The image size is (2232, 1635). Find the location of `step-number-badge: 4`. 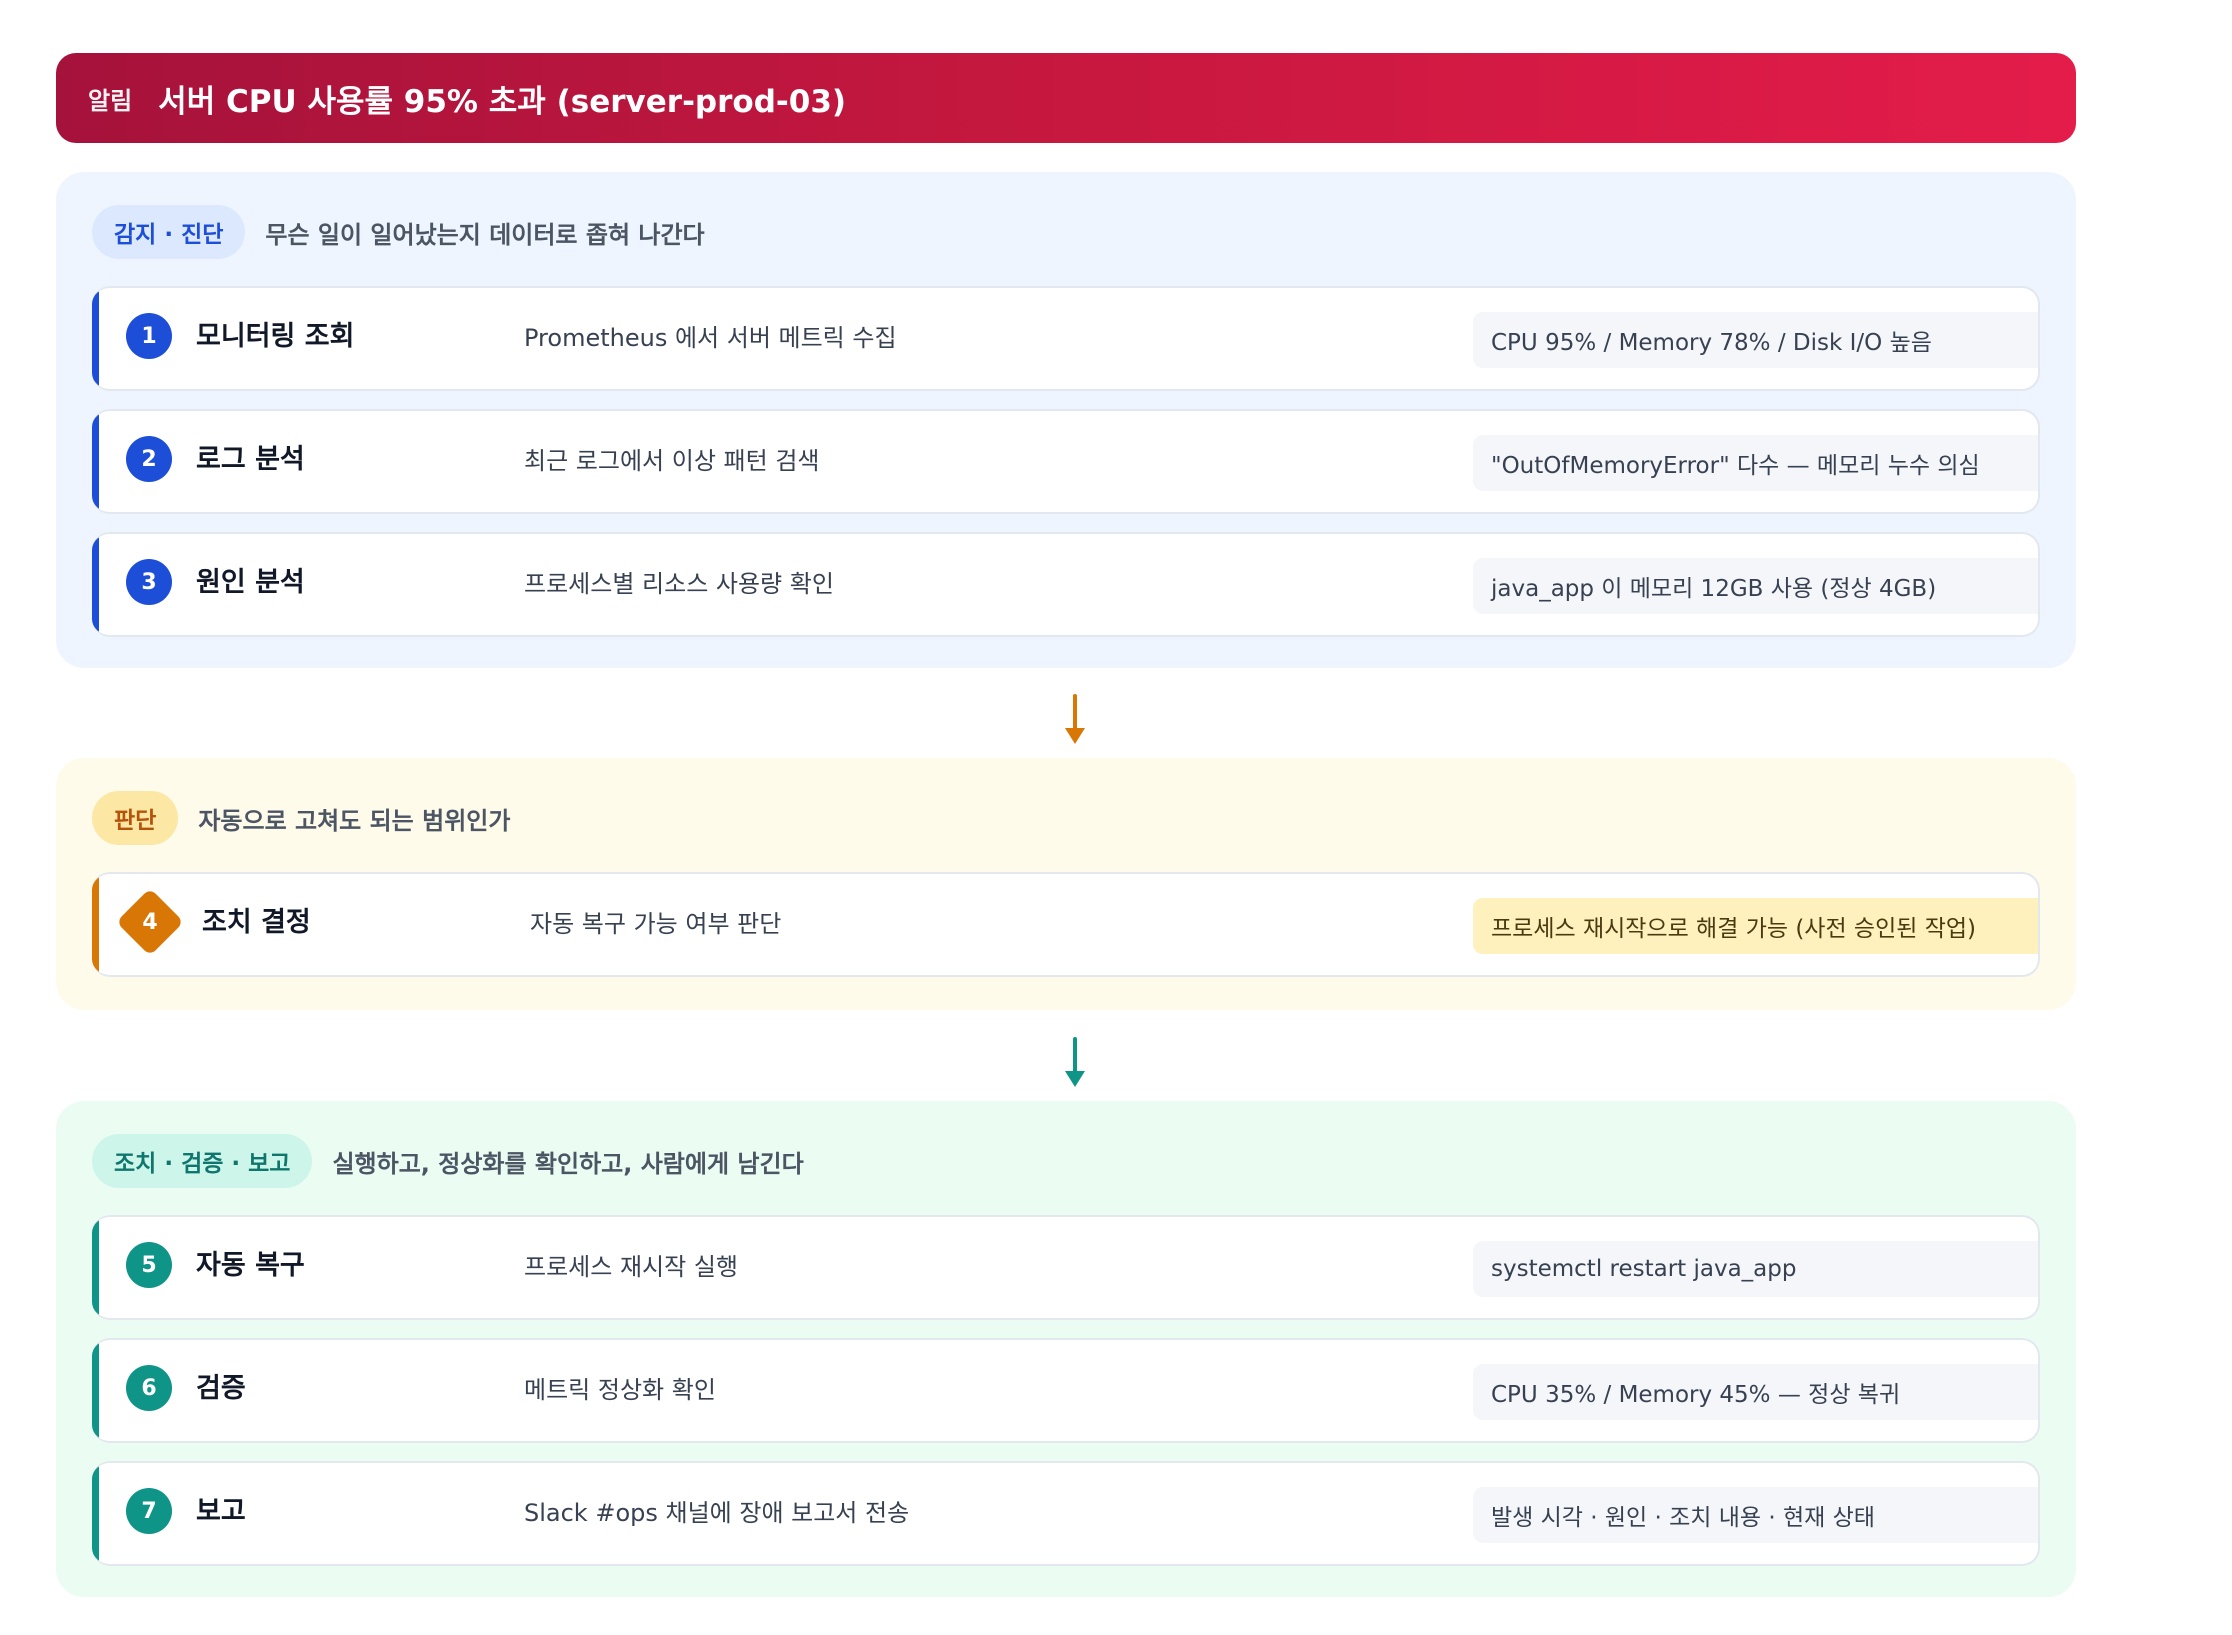

step-number-badge: 4 is located at coordinates (150, 922).